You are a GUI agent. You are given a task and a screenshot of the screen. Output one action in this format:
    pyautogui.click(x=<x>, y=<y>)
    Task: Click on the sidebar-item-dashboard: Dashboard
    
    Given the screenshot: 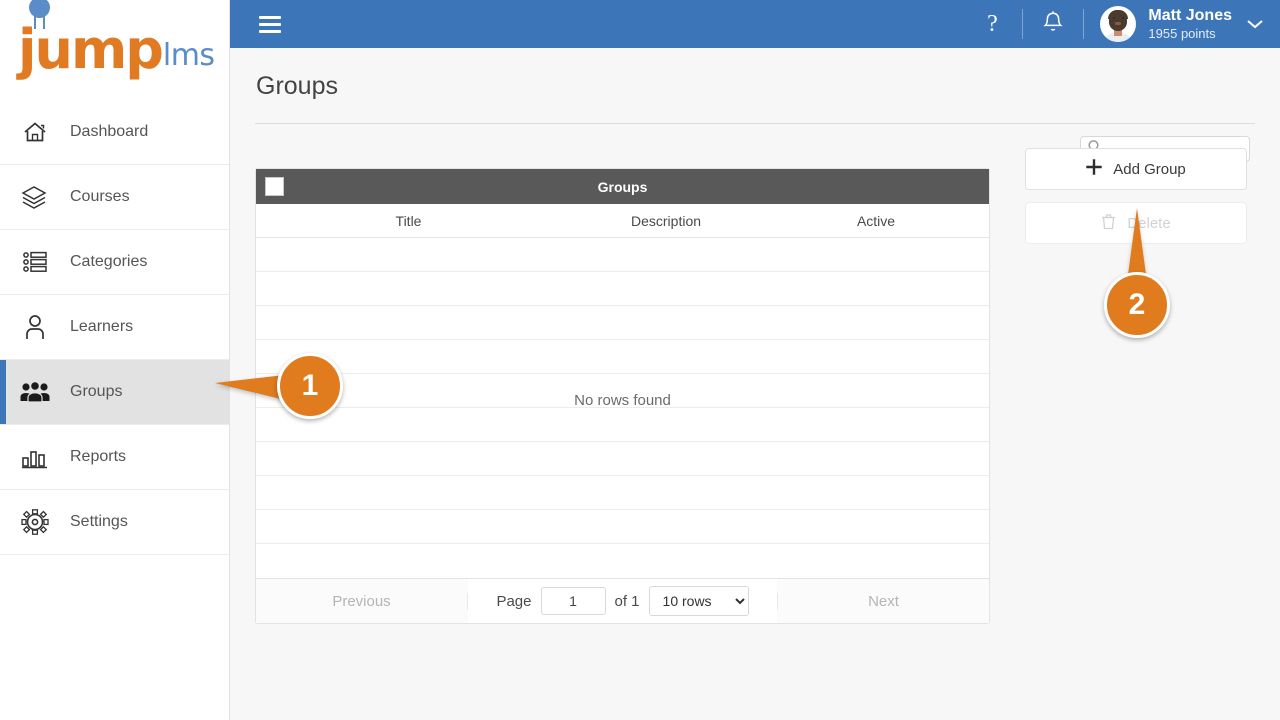 What is the action you would take?
    pyautogui.click(x=114, y=132)
    